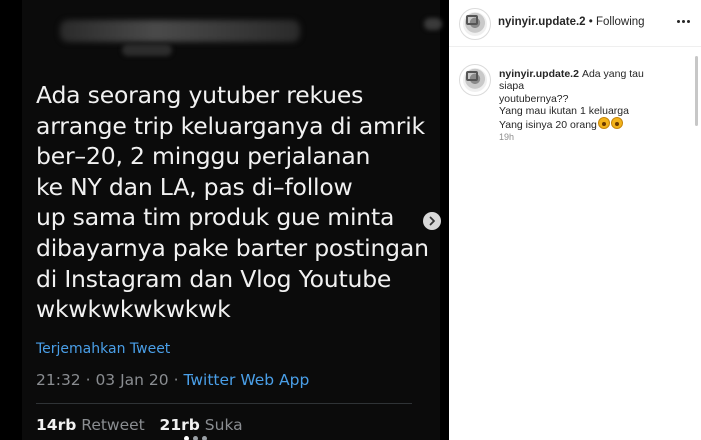 The image size is (701, 440). What do you see at coordinates (507, 137) in the screenshot?
I see `post-time: 19h` at bounding box center [507, 137].